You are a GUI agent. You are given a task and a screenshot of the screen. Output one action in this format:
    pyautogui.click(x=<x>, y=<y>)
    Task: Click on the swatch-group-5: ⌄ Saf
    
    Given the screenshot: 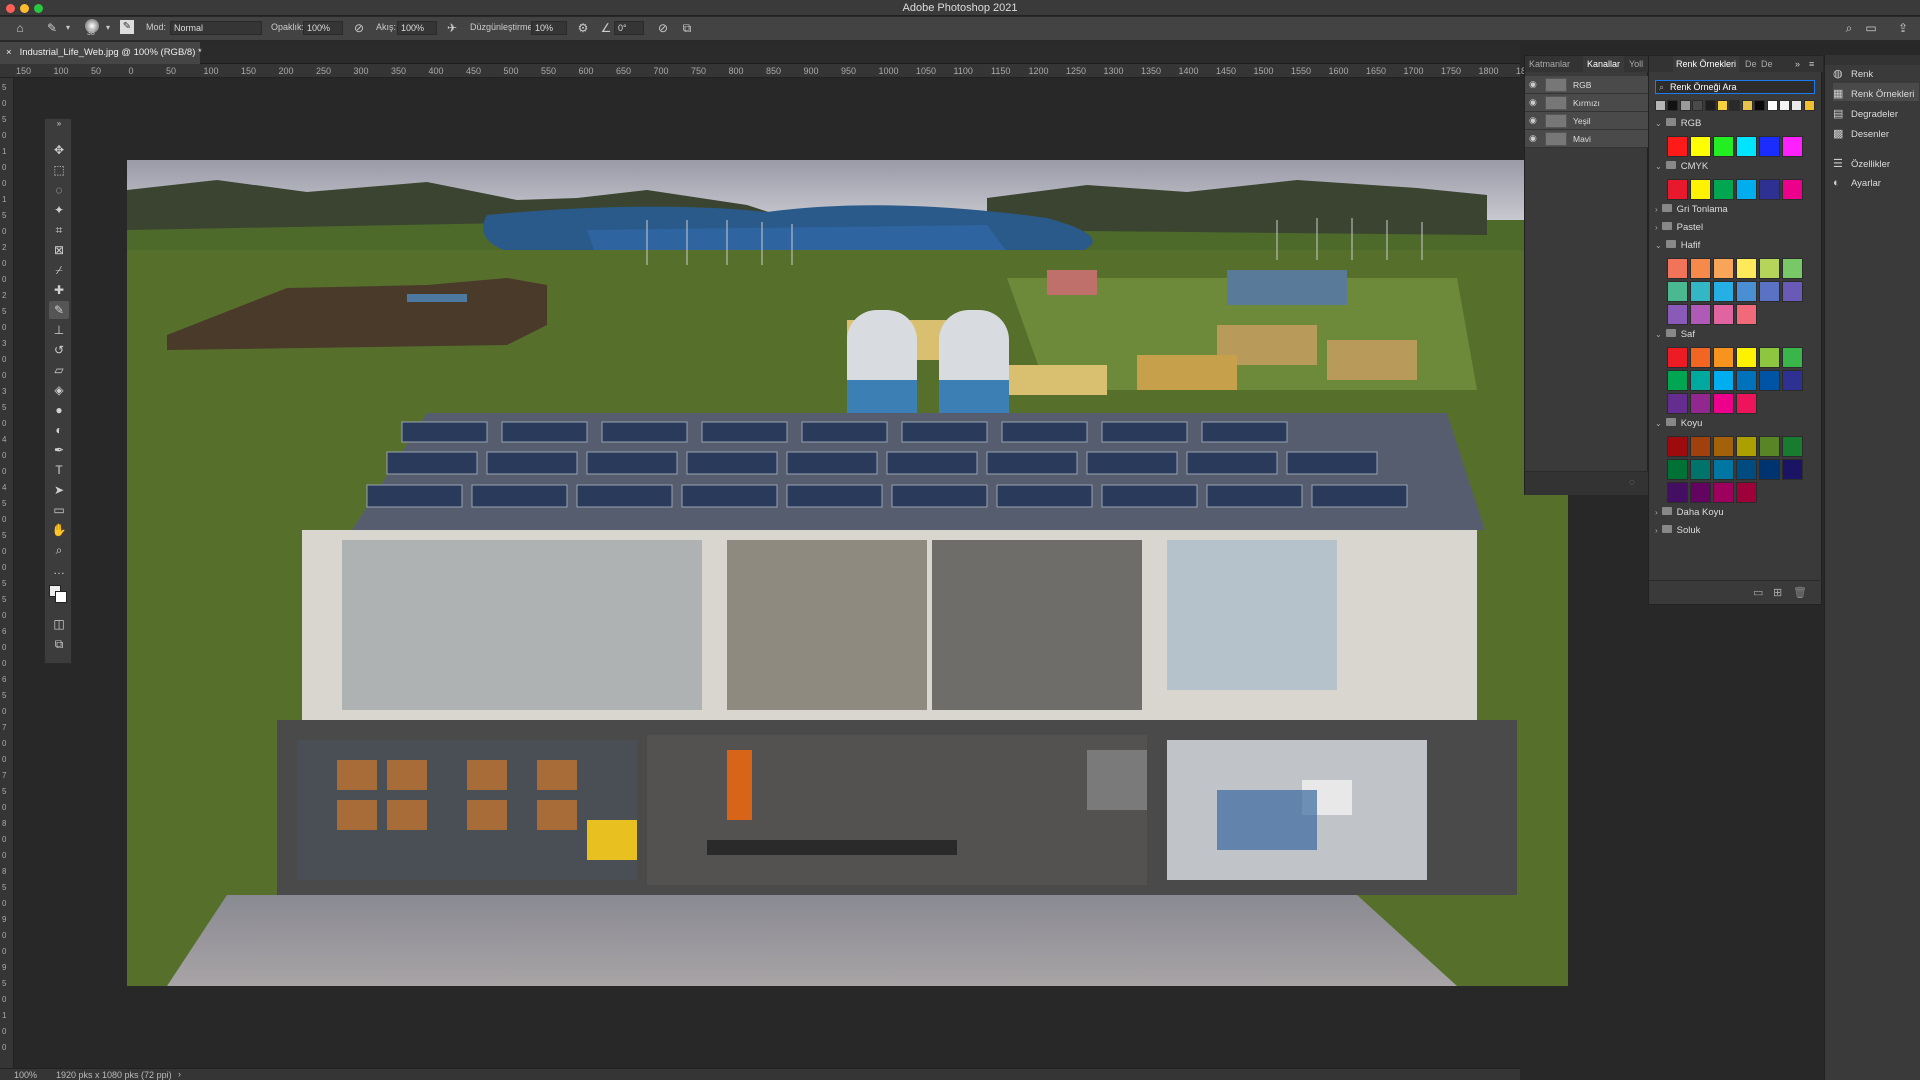 What is the action you would take?
    pyautogui.click(x=1736, y=336)
    